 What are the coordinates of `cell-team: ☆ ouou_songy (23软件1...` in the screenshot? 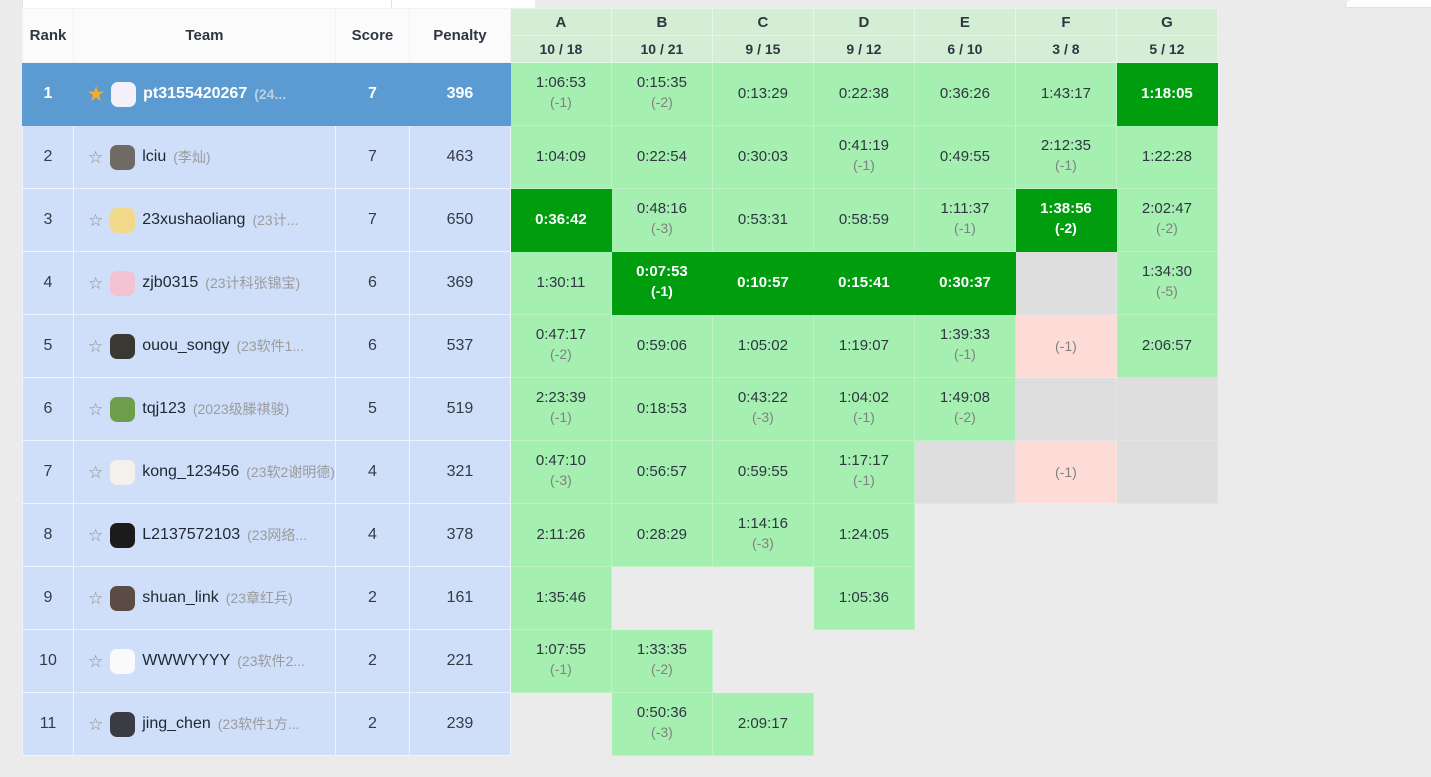 It's located at (204, 346).